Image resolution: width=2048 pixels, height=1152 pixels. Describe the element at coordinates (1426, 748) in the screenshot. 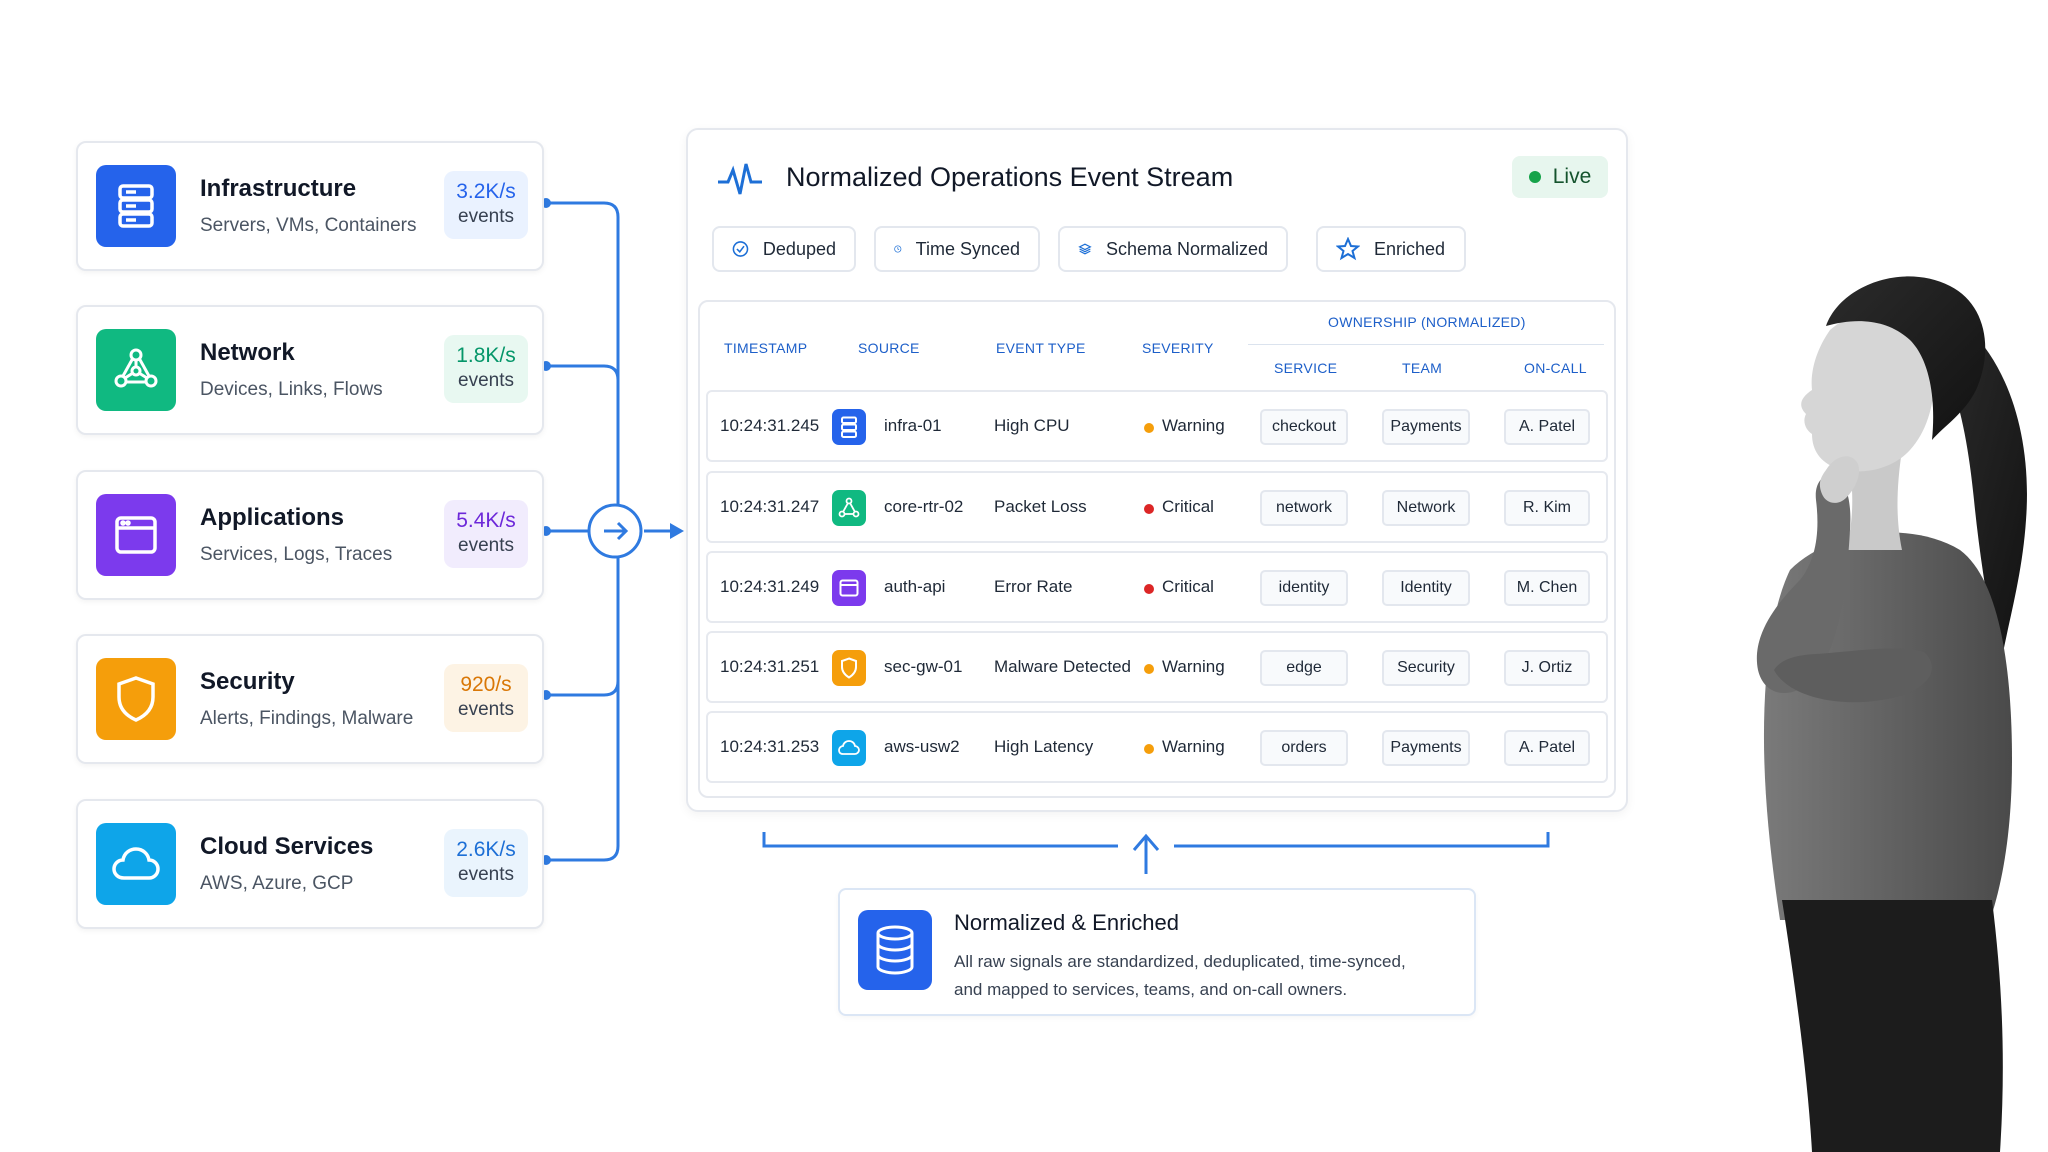

I see `cell-team: Payments` at that location.